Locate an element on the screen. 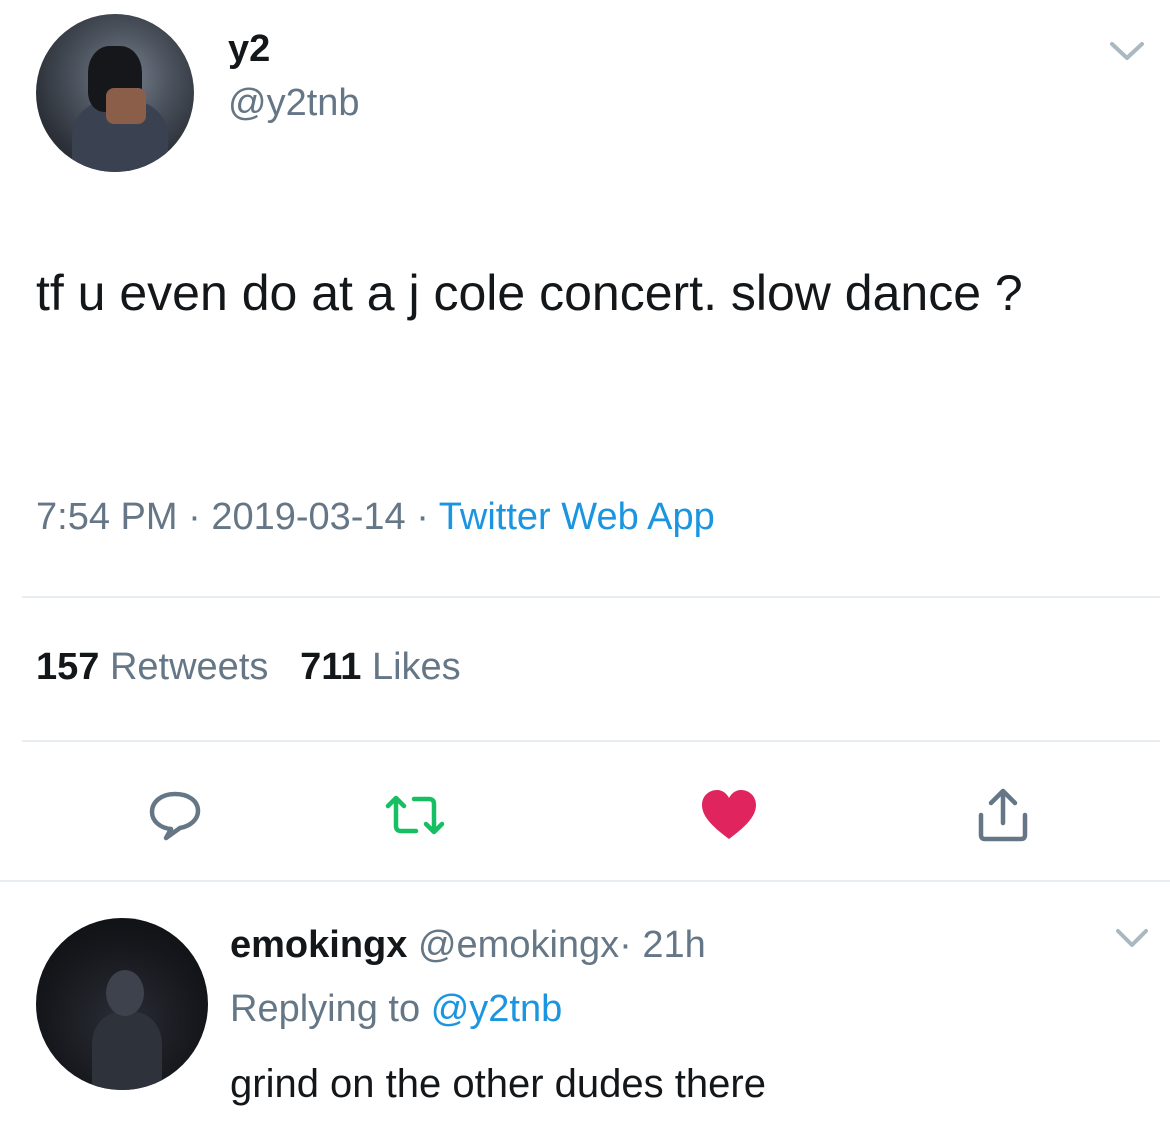 This screenshot has width=1170, height=1145. tweet-source-link: Twitter Web App is located at coordinates (577, 517).